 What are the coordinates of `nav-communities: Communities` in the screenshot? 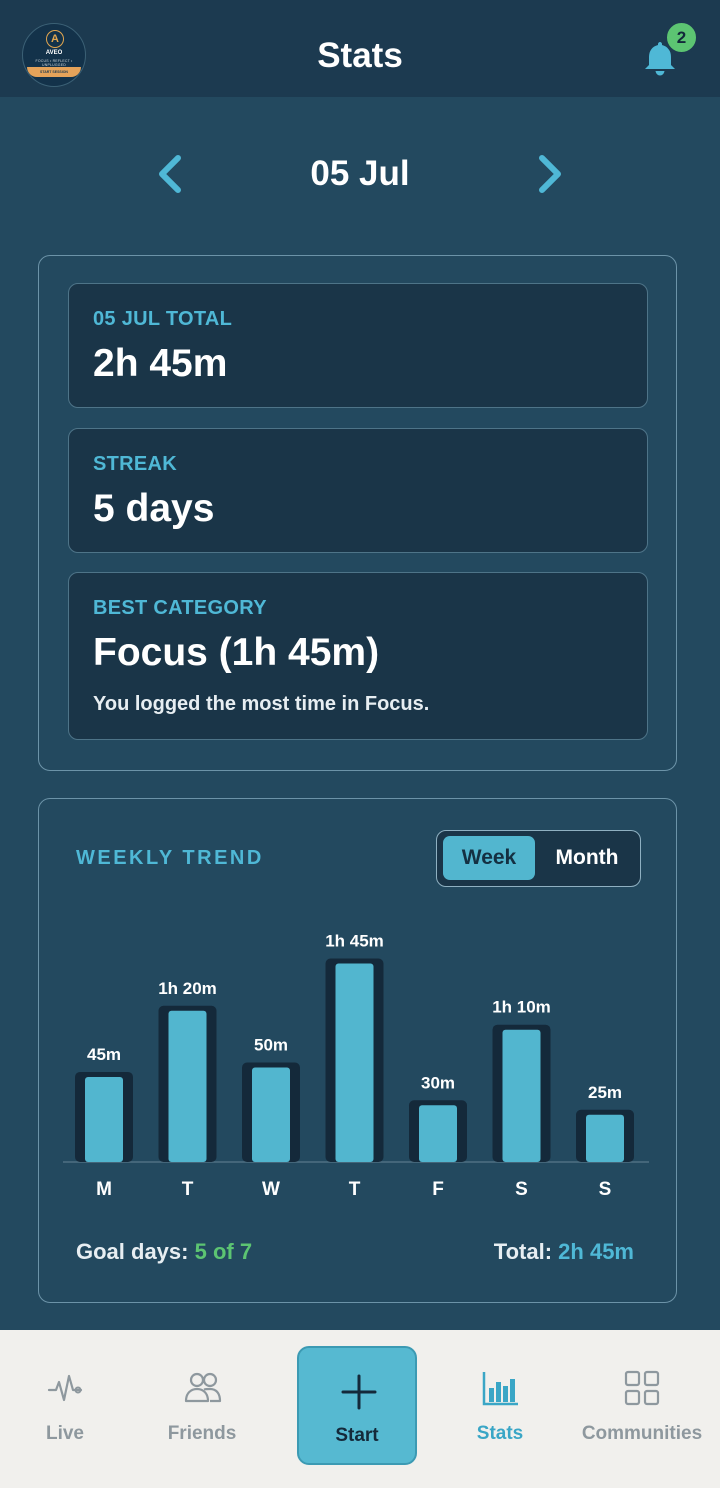 It's located at (642, 1409).